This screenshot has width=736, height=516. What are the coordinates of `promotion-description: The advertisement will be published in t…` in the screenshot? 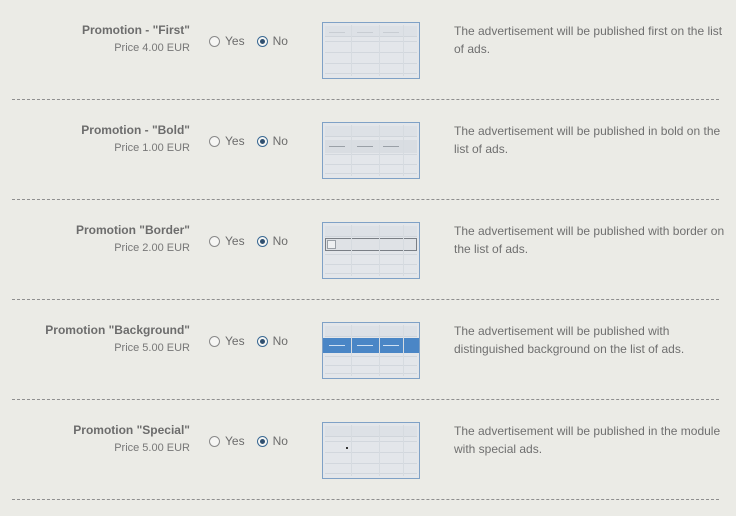 It's located at (587, 440).